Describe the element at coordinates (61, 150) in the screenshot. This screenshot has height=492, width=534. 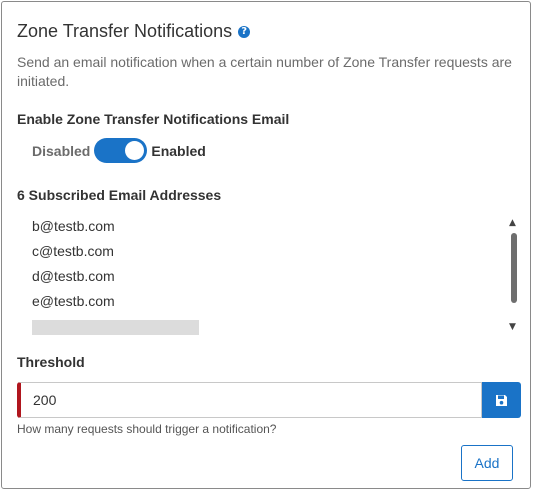
I see `toggle-off-label: Disabled` at that location.